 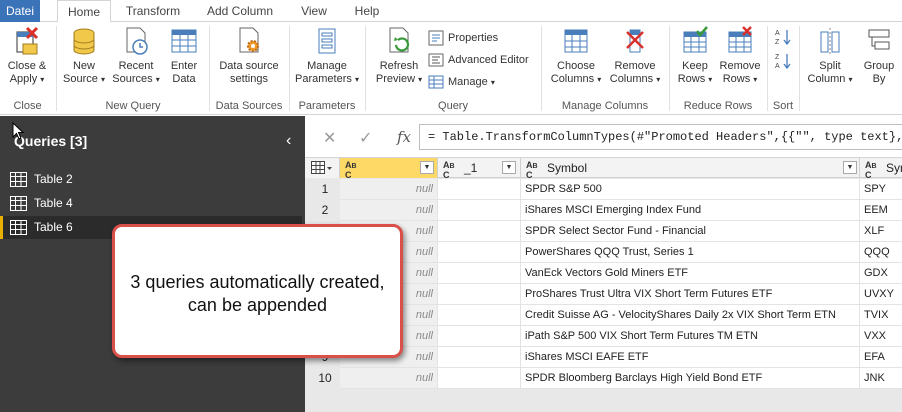 I want to click on callout-line-1: 3 queries automatically created,, so click(x=257, y=282).